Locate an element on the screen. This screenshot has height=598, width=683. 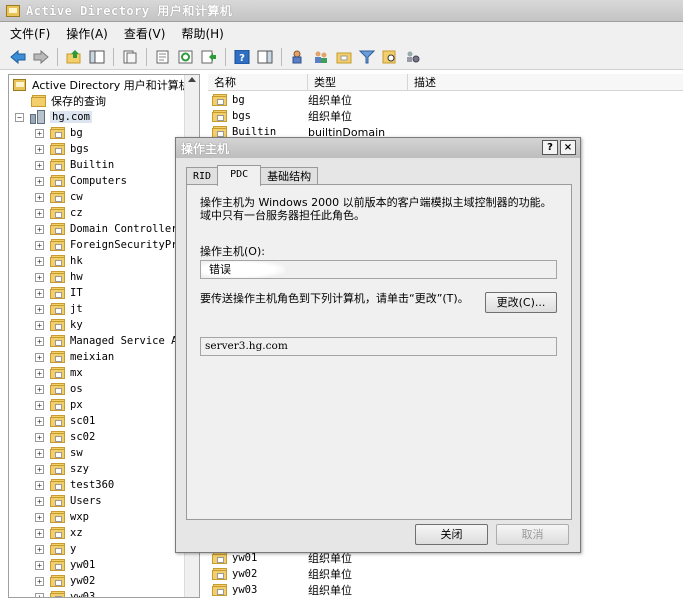
filter-icon is located at coordinates (367, 57).